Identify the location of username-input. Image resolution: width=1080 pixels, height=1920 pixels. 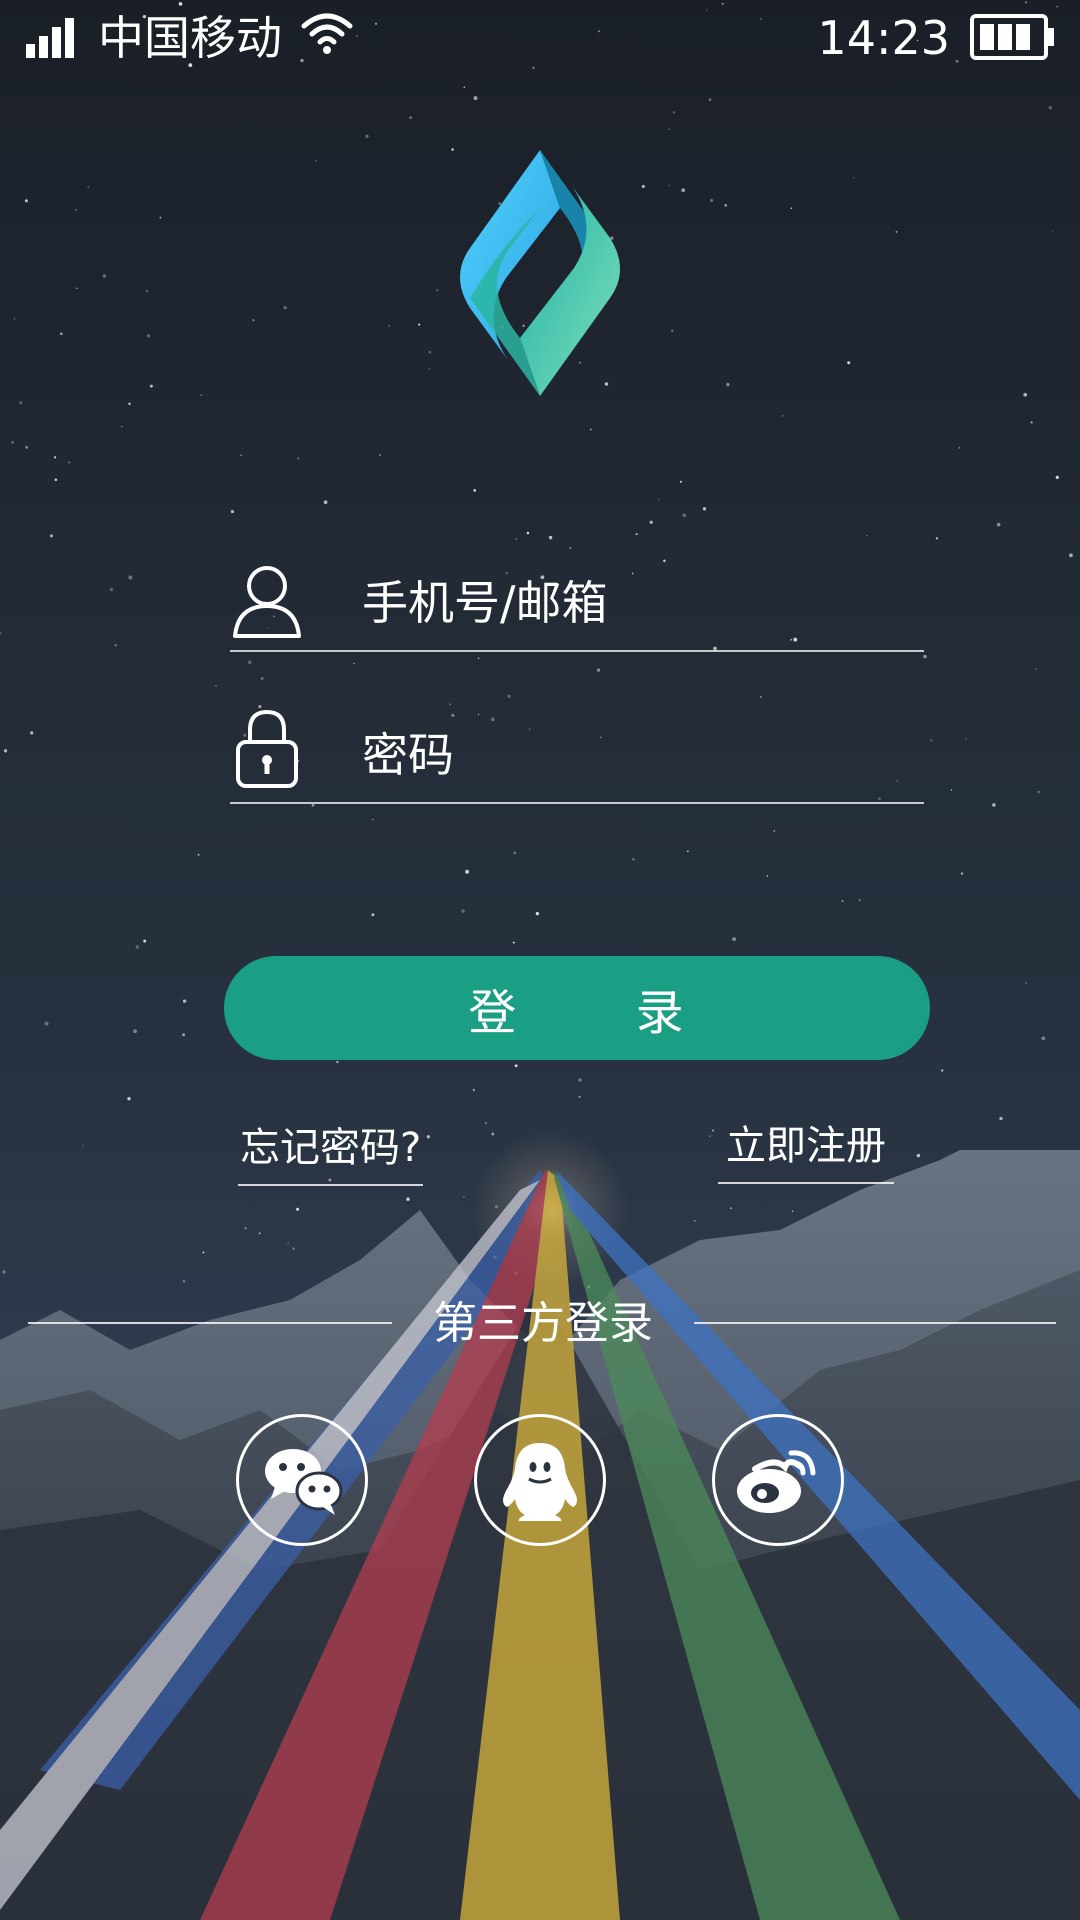
(637, 603).